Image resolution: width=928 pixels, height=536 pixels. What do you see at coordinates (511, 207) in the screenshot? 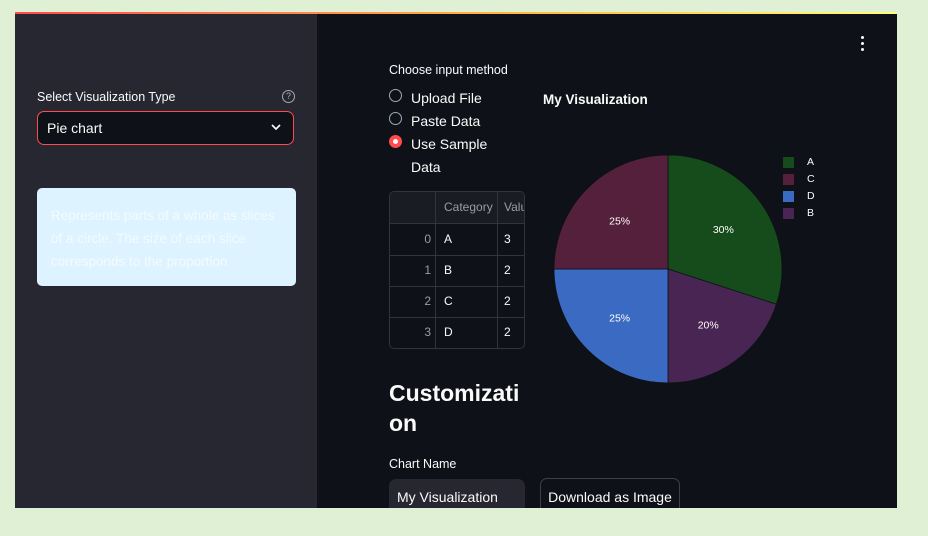
I see `table-header-value: Valu` at bounding box center [511, 207].